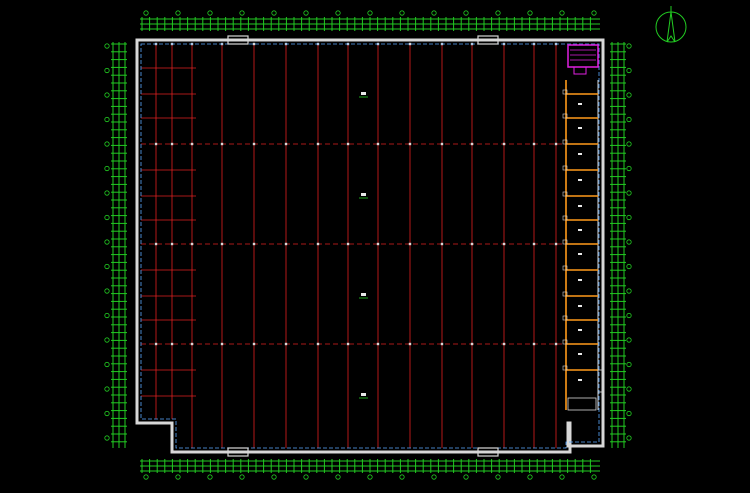 Image resolution: width=750 pixels, height=493 pixels. Describe the element at coordinates (583, 245) in the screenshot. I see `office-rooms` at that location.